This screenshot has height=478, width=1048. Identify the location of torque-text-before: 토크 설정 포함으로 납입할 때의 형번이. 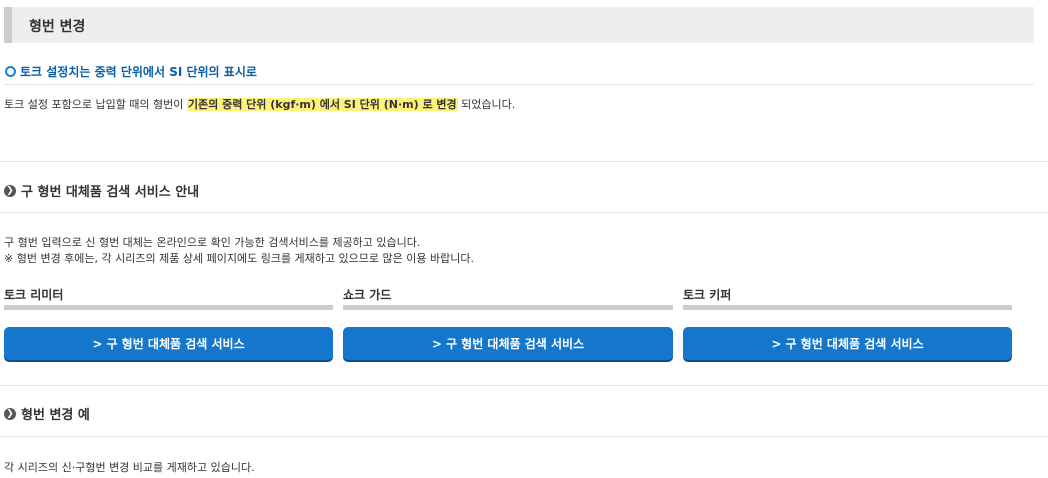
(95, 104).